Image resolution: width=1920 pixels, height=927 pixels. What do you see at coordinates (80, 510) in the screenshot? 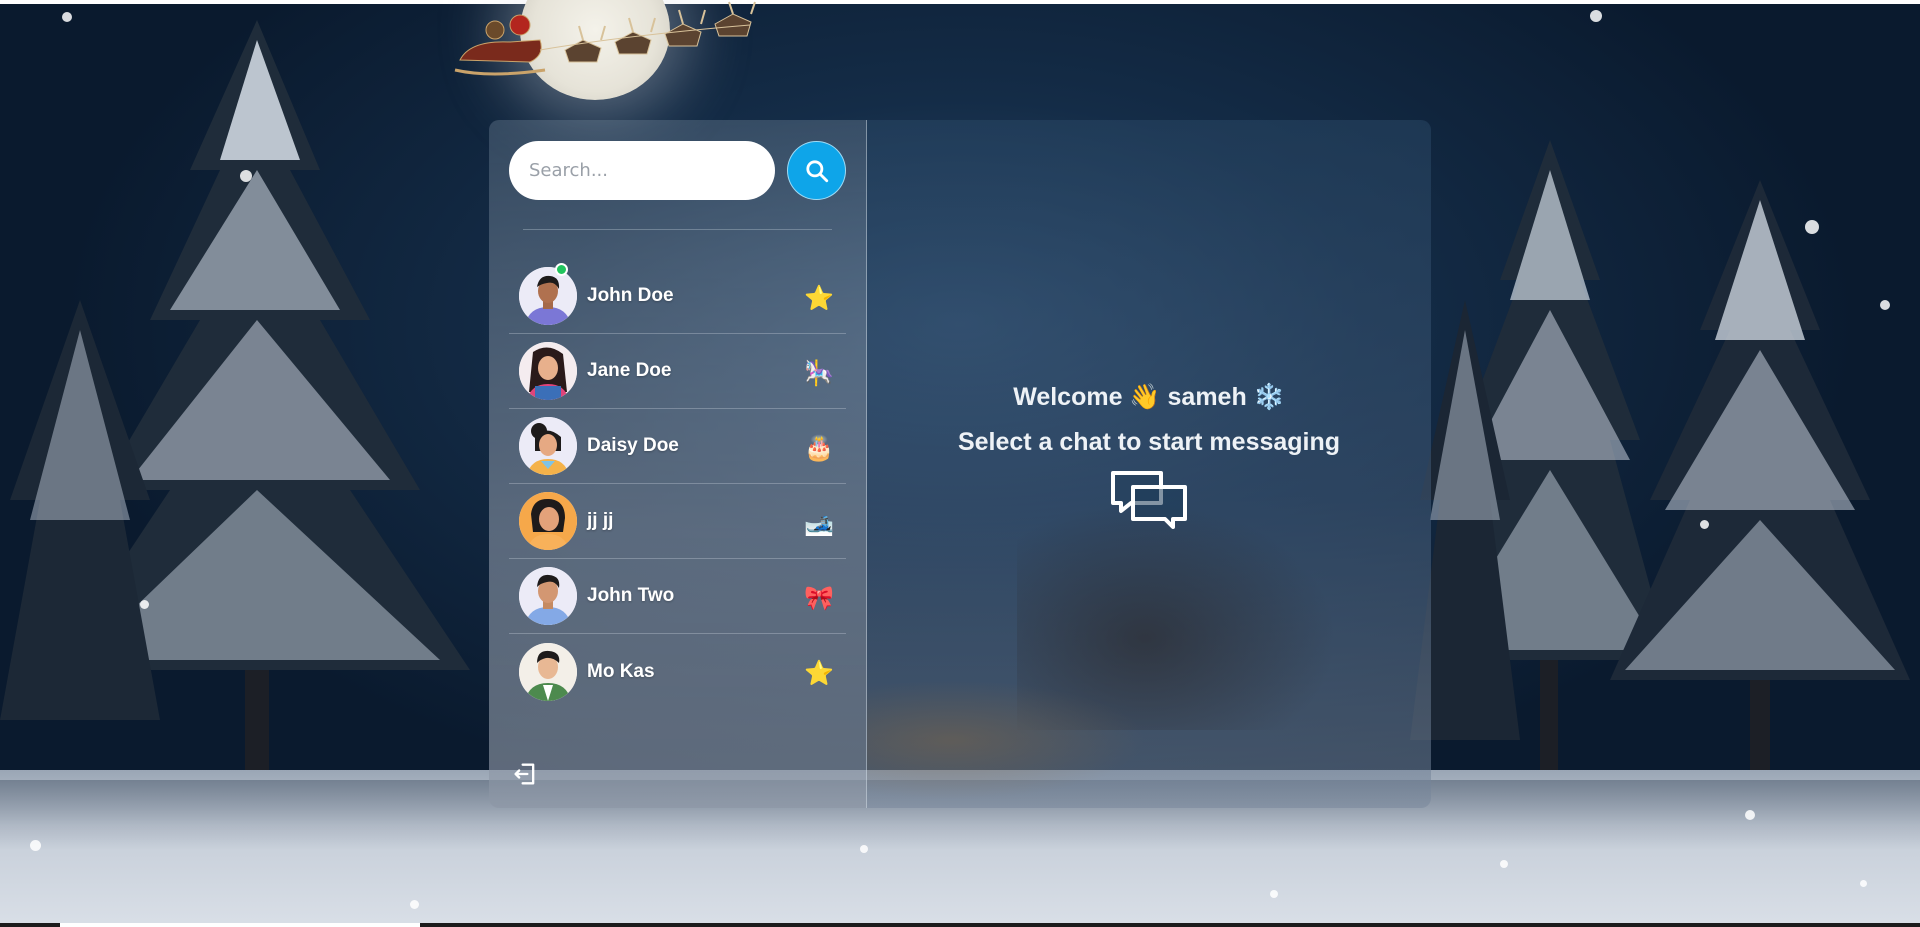
I see `snowy-tree-left-small` at bounding box center [80, 510].